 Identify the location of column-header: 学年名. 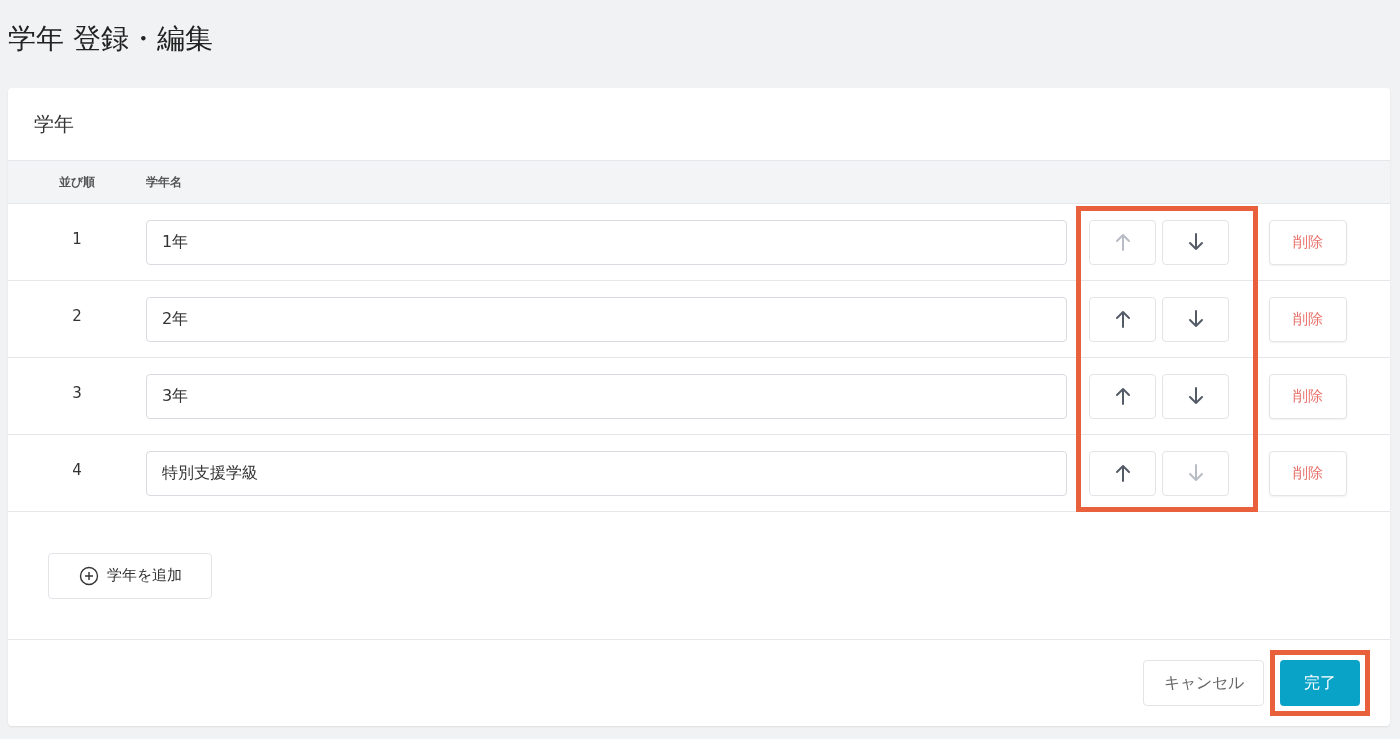
(164, 182).